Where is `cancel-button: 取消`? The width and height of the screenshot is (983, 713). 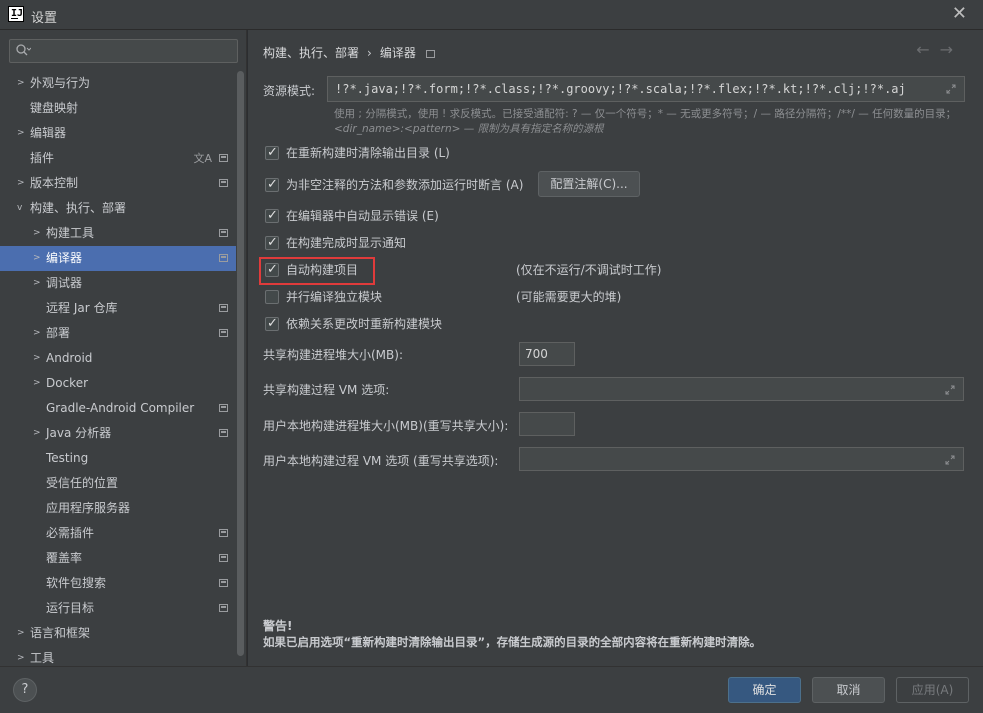 cancel-button: 取消 is located at coordinates (848, 690).